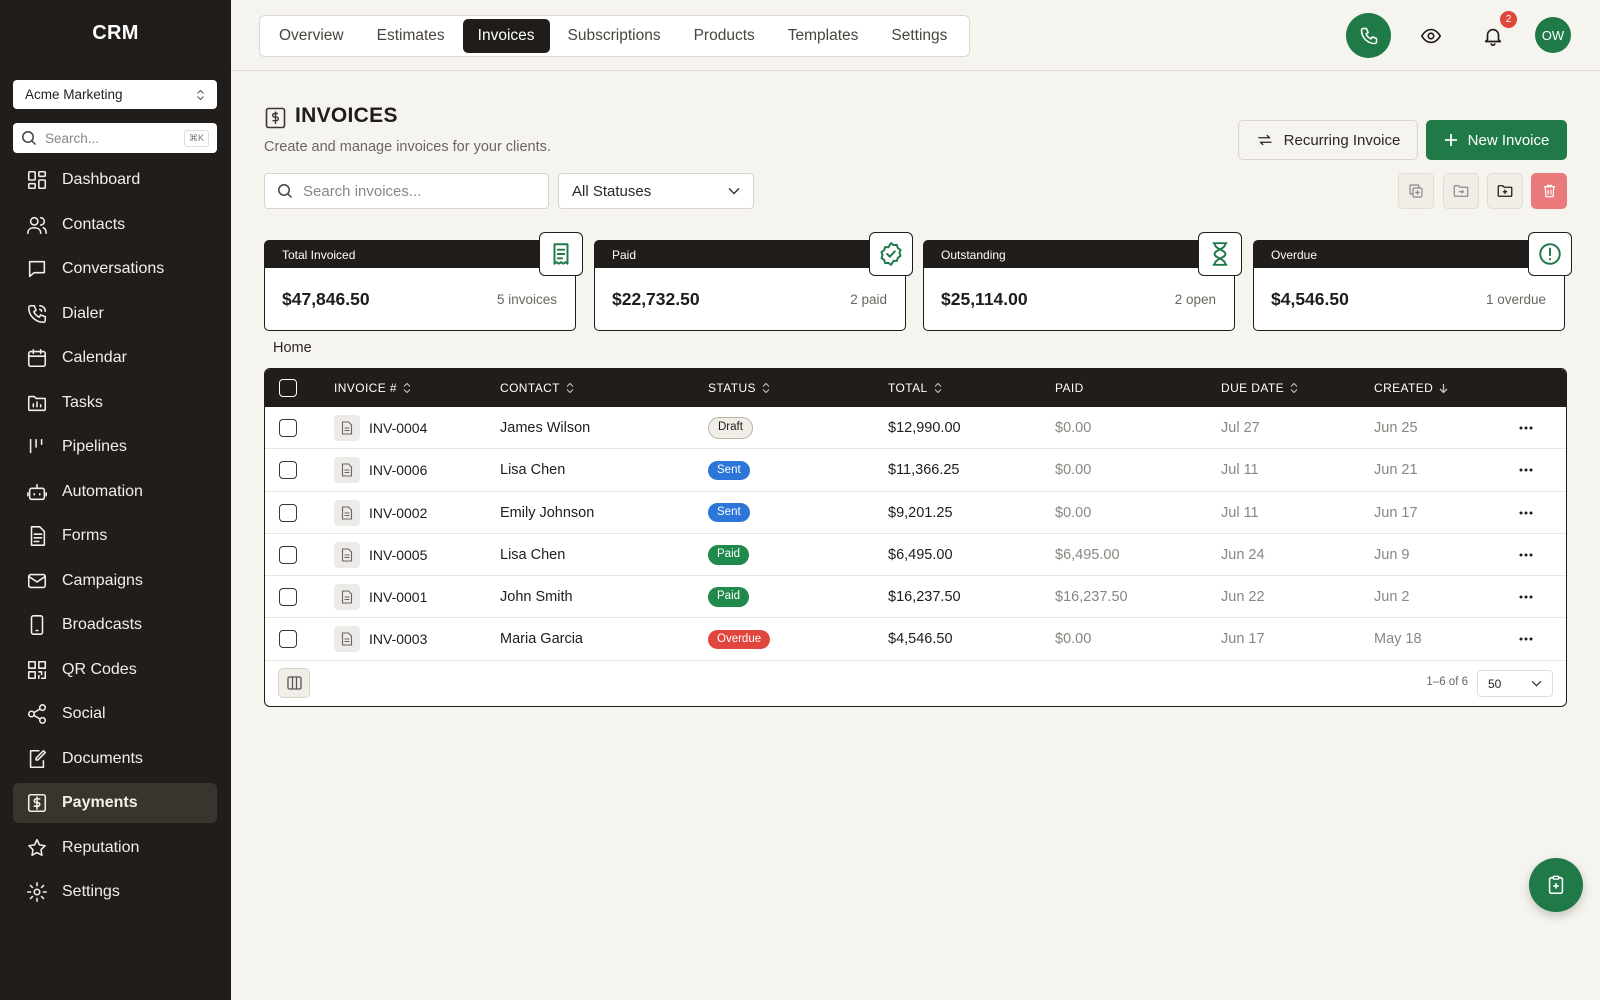 The height and width of the screenshot is (1000, 1600). What do you see at coordinates (547, 512) in the screenshot?
I see `contact-name: Emily Johnson` at bounding box center [547, 512].